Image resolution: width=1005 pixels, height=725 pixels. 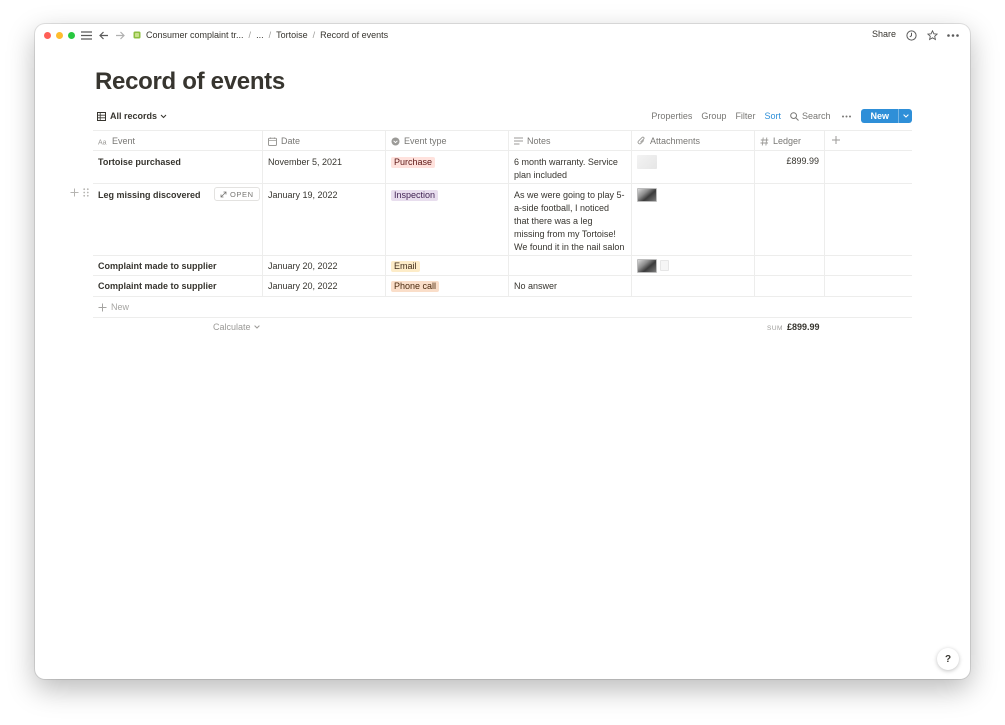 I want to click on new-button-label: New, so click(x=879, y=116).